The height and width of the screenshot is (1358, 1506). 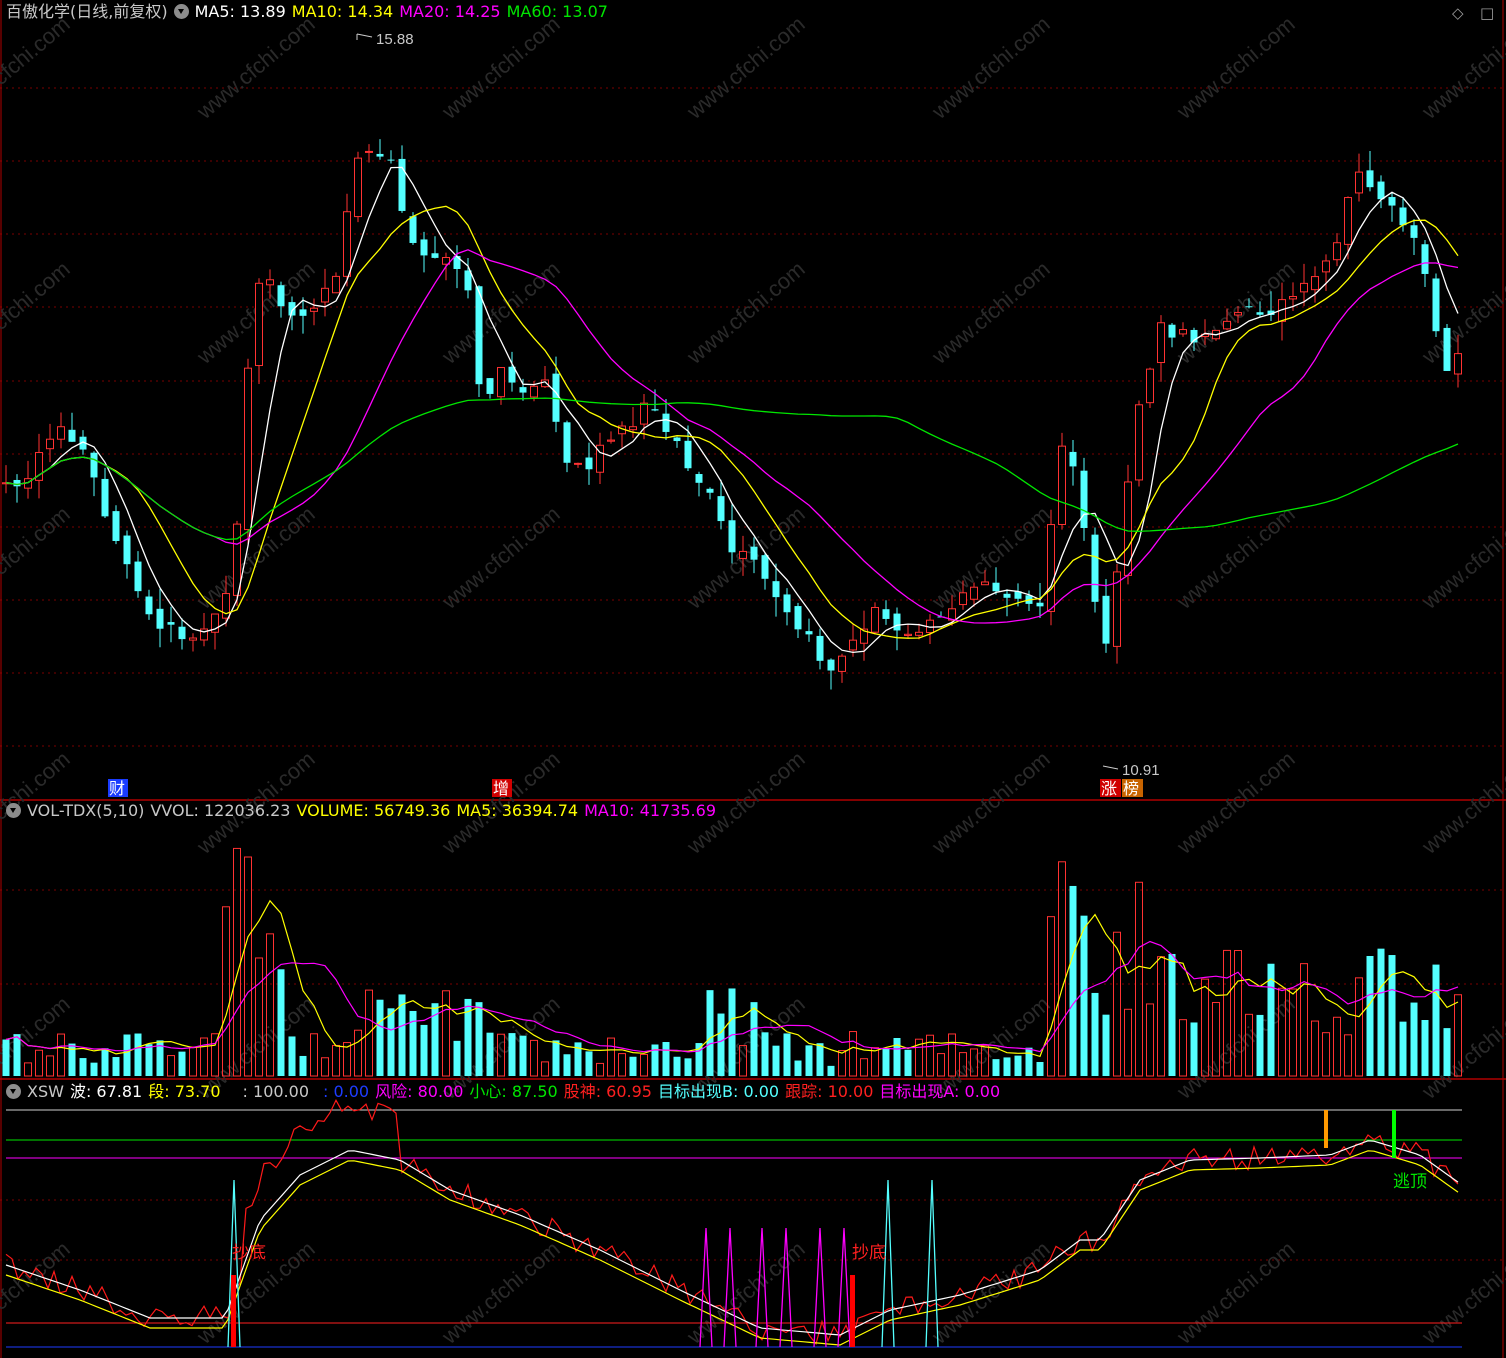 What do you see at coordinates (419, 1091) in the screenshot?
I see `fengxian-label: 风险: 80.00` at bounding box center [419, 1091].